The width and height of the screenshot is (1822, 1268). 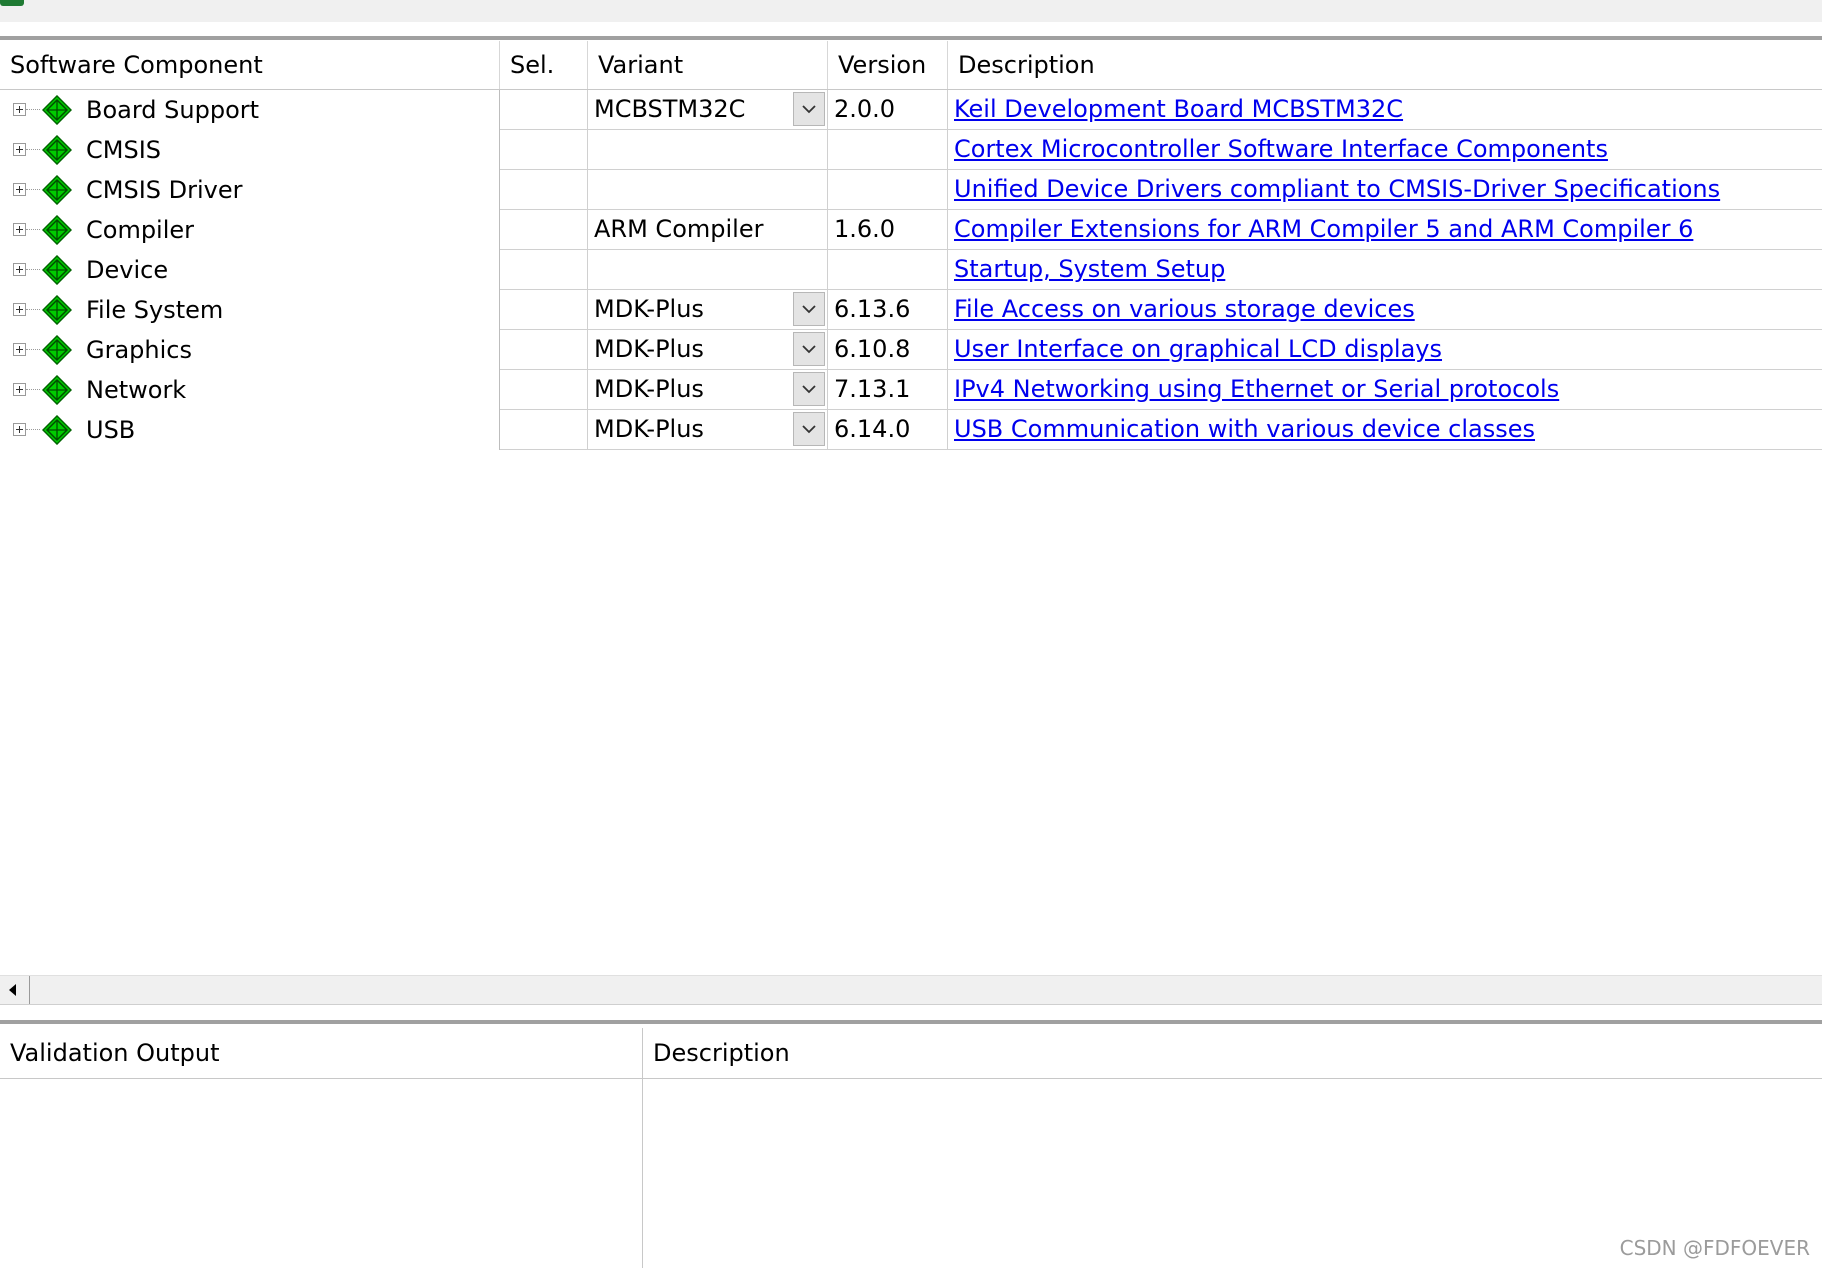 What do you see at coordinates (140, 230) in the screenshot?
I see `component-name: Compiler` at bounding box center [140, 230].